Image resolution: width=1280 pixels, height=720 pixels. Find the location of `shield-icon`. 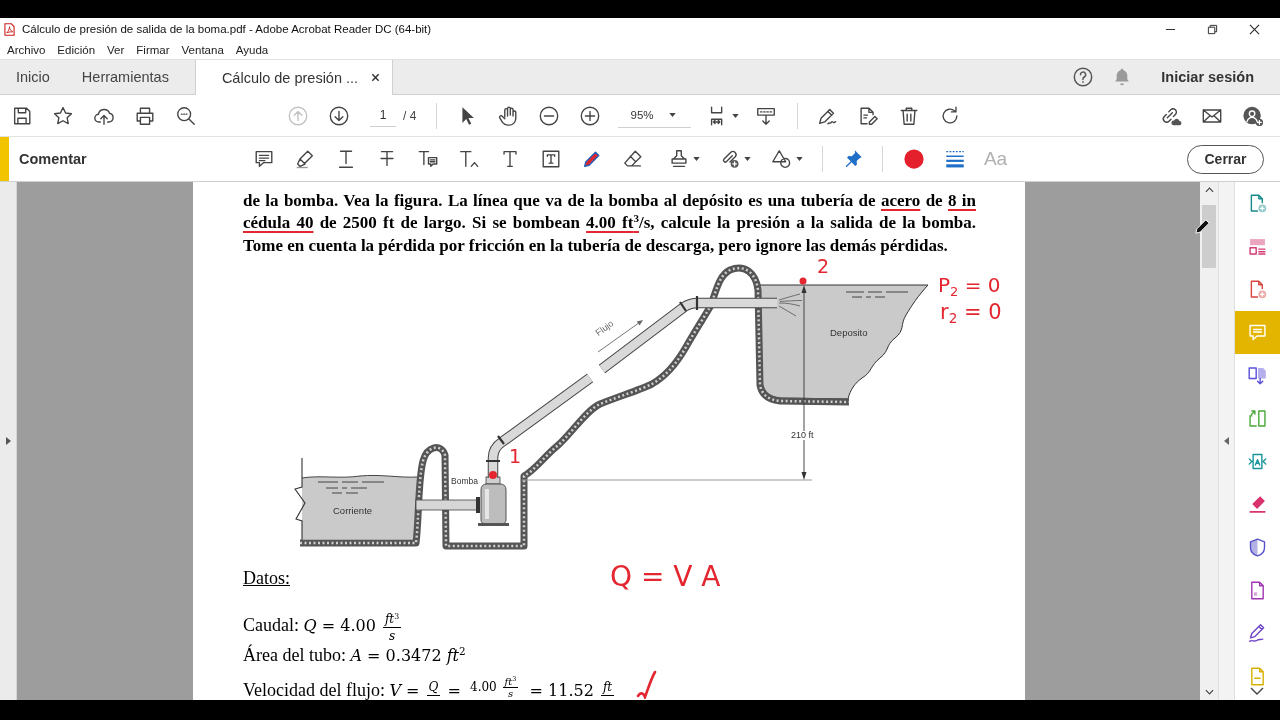

shield-icon is located at coordinates (1257, 547).